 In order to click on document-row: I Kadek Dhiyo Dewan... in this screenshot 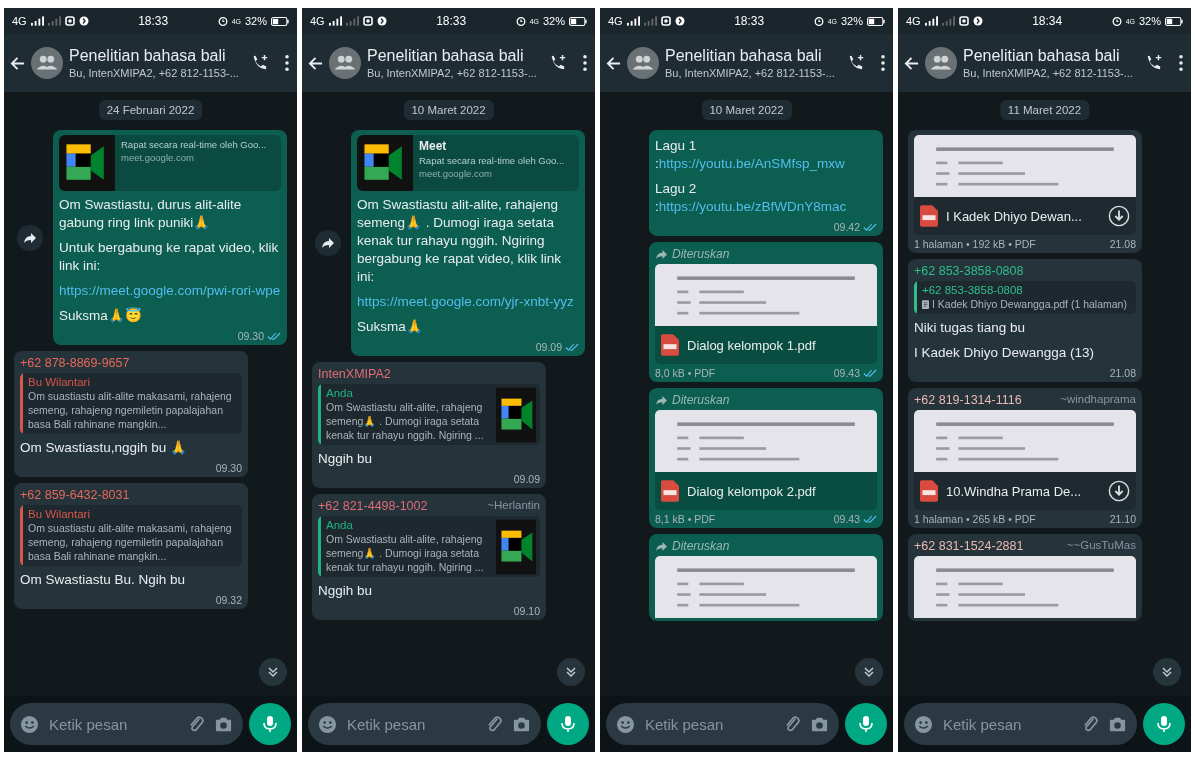, I will do `click(1025, 216)`.